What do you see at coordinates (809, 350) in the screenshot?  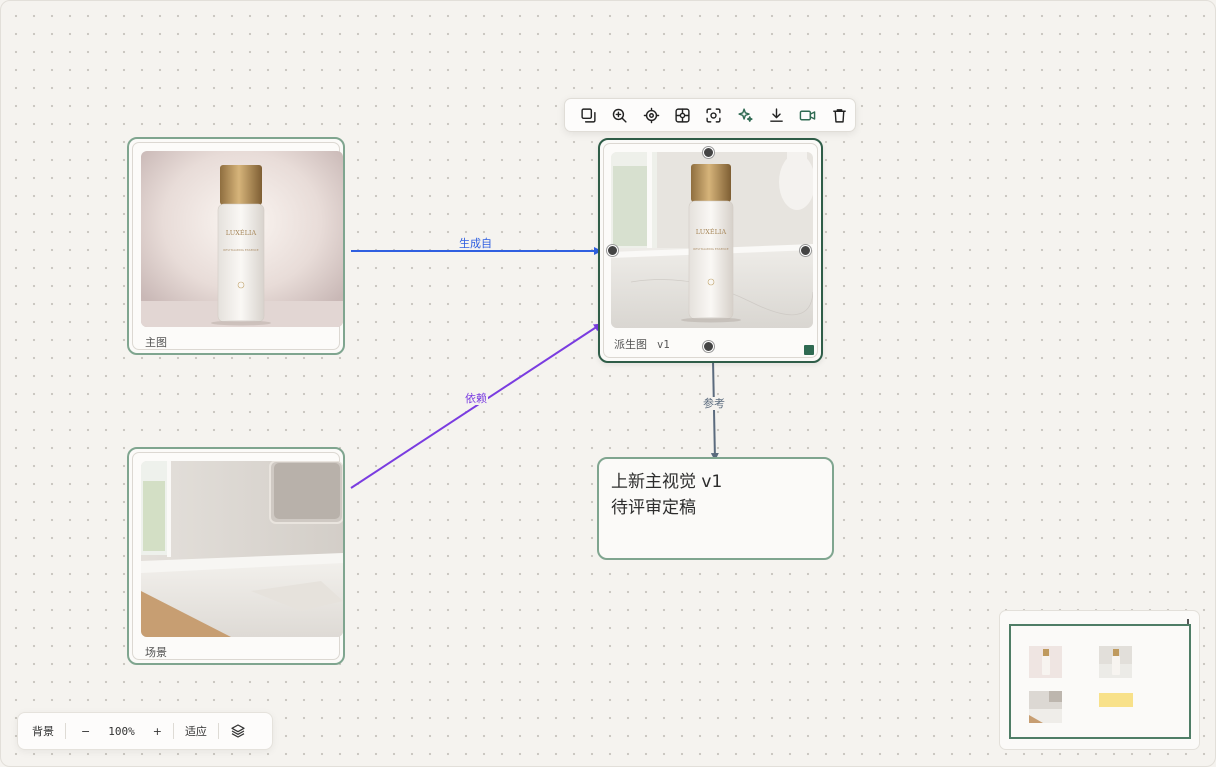 I see `status-indicator` at bounding box center [809, 350].